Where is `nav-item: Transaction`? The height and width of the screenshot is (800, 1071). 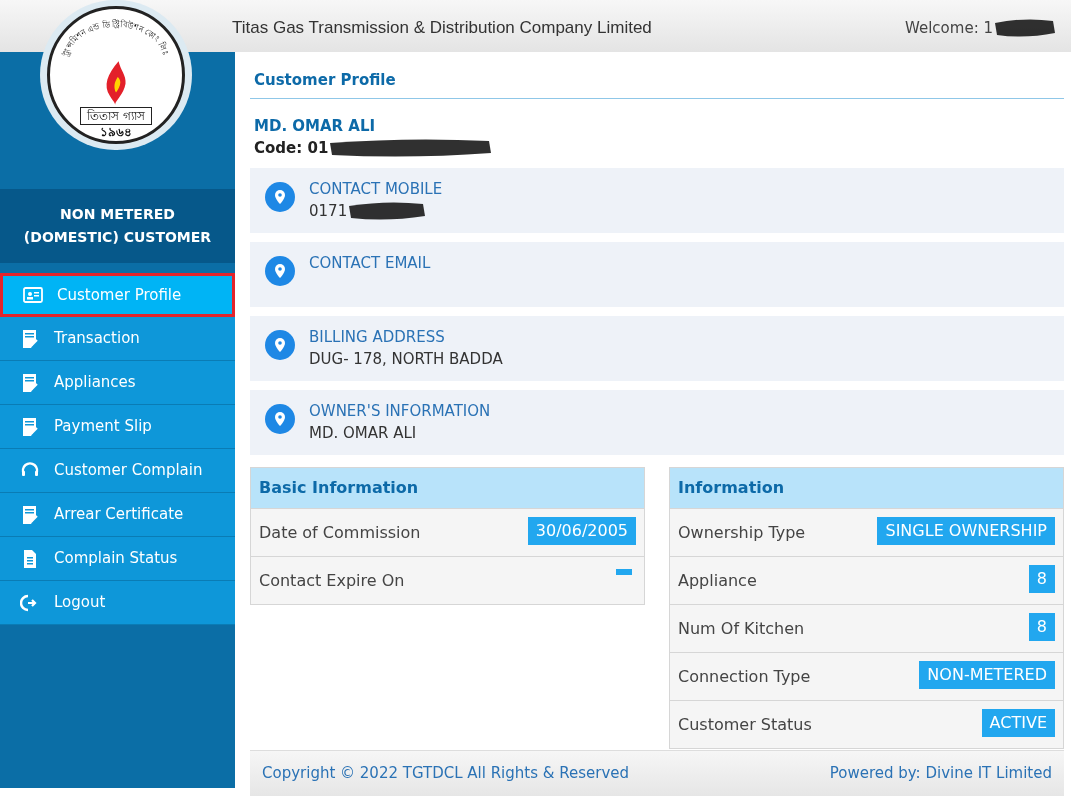 nav-item: Transaction is located at coordinates (117, 339).